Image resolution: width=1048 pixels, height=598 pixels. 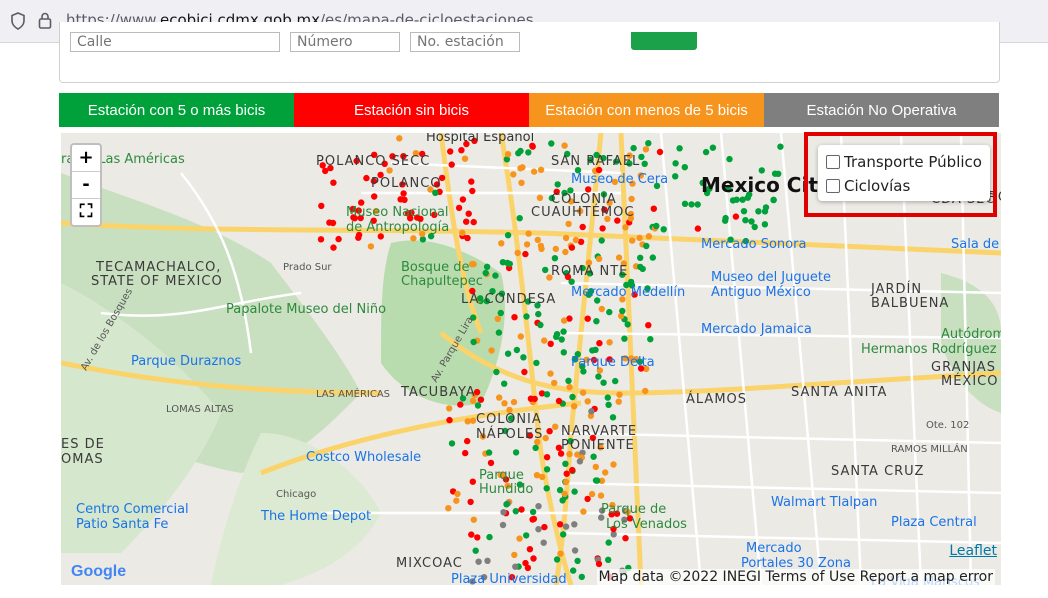 What do you see at coordinates (18, 23) in the screenshot?
I see `tracking-shield-icon` at bounding box center [18, 23].